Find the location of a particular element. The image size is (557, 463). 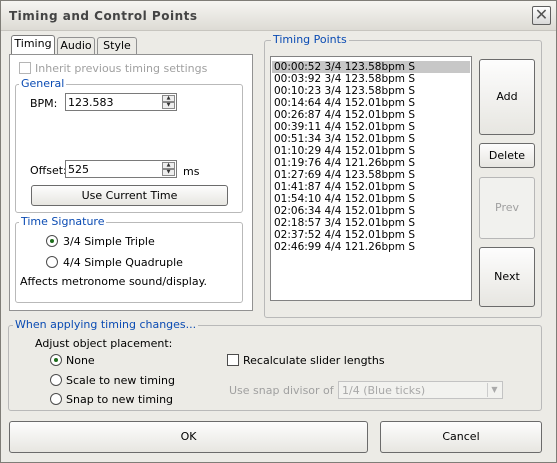

offset-input: 525 ▲ ▼ is located at coordinates (121, 169).